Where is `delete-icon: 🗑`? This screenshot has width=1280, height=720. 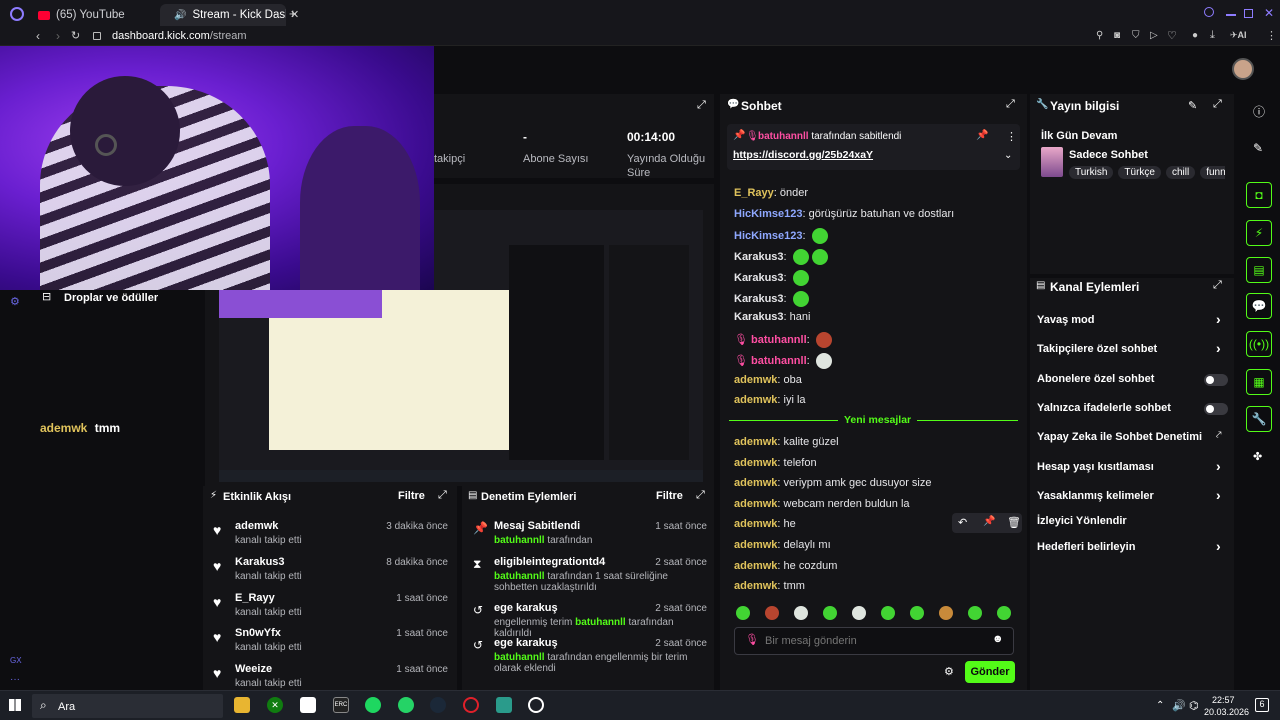
delete-icon: 🗑 is located at coordinates (1014, 522).